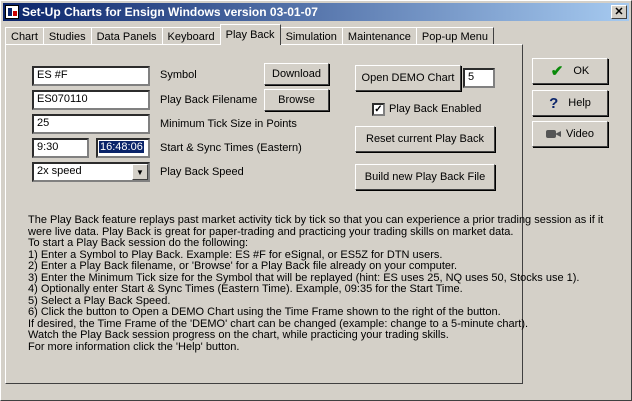 The image size is (632, 401). What do you see at coordinates (580, 134) in the screenshot?
I see `video-label: Video` at bounding box center [580, 134].